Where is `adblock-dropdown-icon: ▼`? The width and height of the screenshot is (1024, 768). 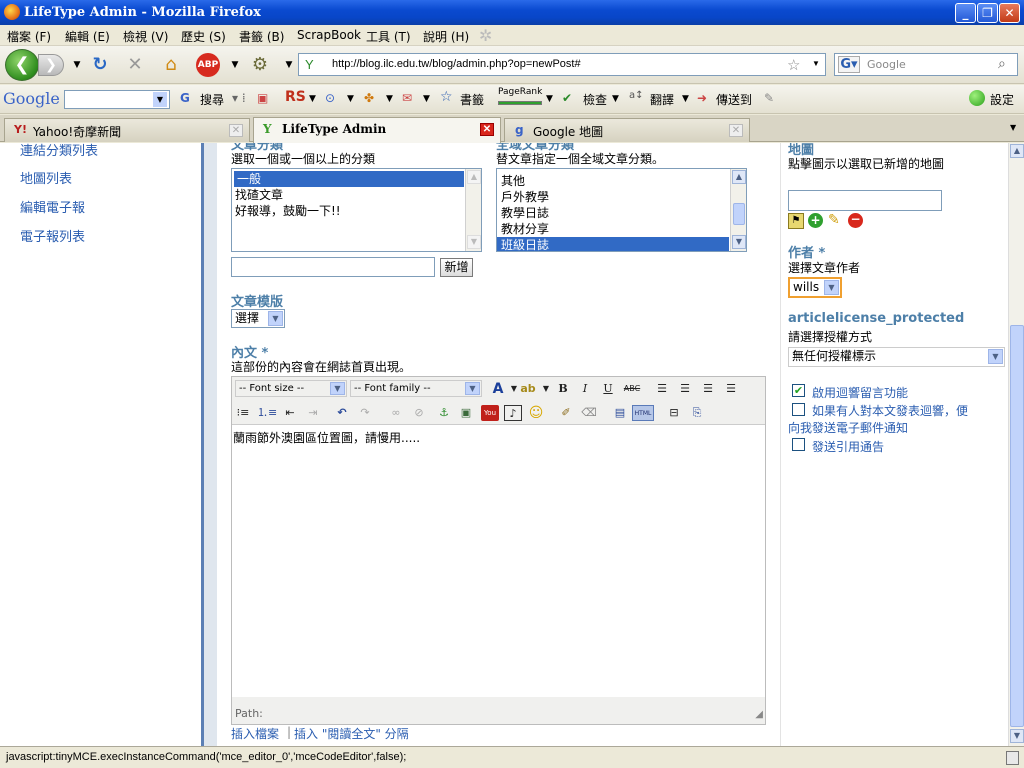
adblock-dropdown-icon: ▼ is located at coordinates (235, 65).